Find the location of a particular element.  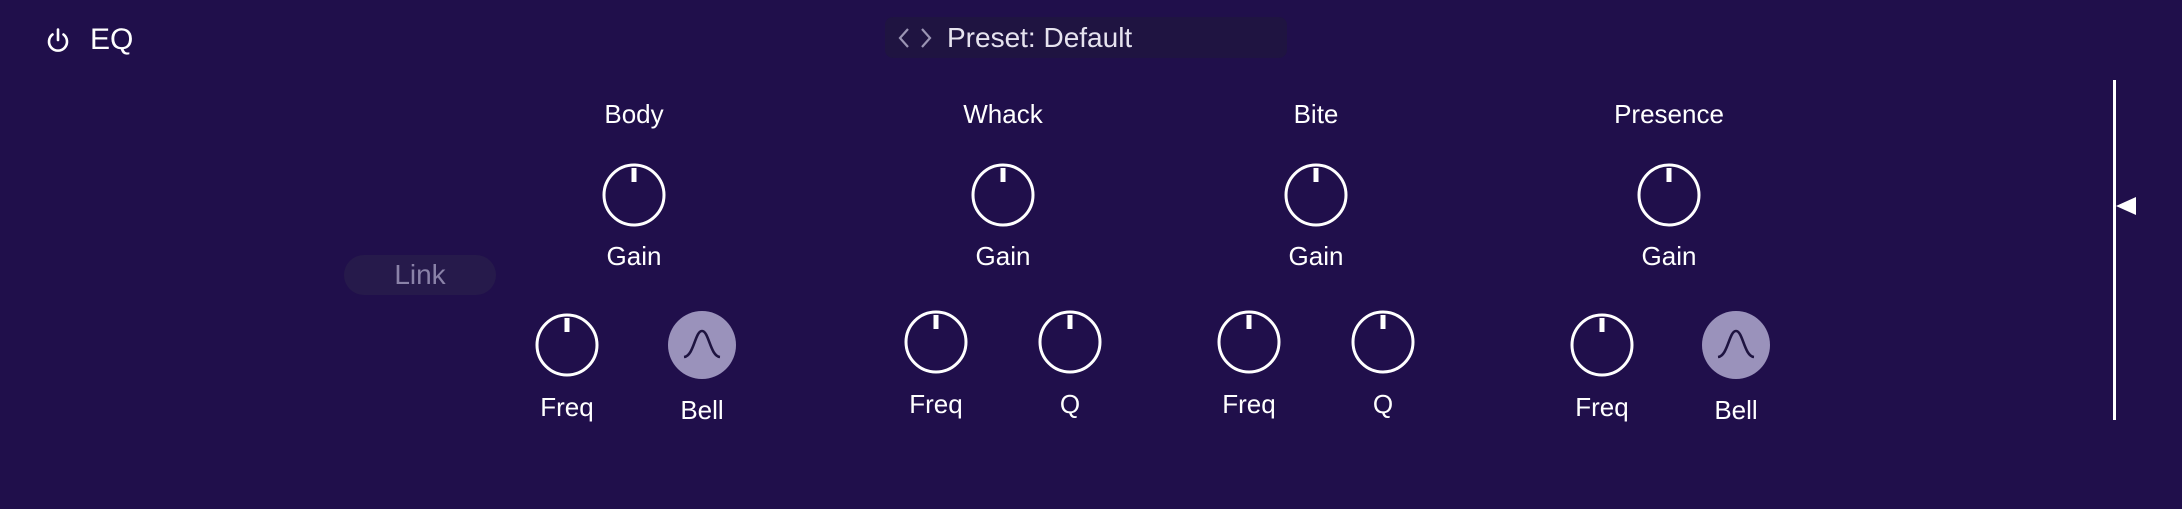

band-title: Presence is located at coordinates (1669, 114).